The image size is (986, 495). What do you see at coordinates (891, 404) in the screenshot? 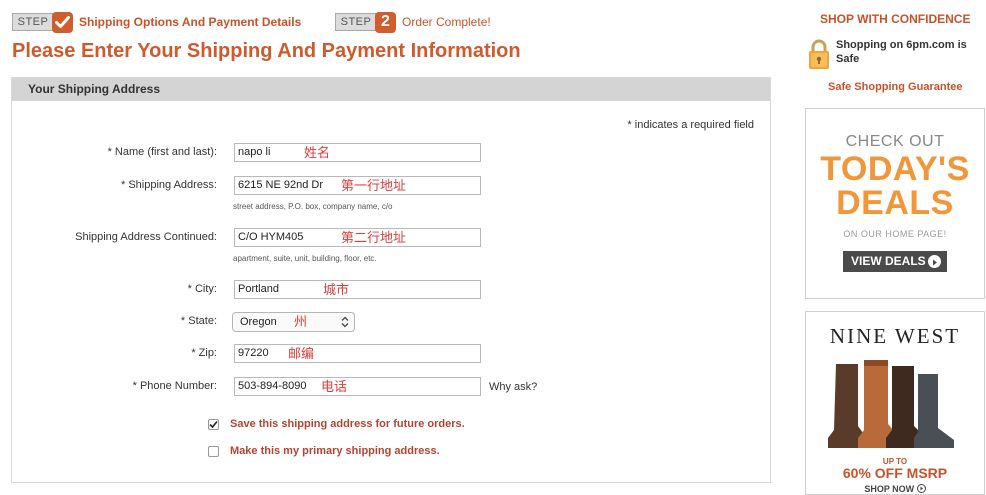
I see `boots-image` at bounding box center [891, 404].